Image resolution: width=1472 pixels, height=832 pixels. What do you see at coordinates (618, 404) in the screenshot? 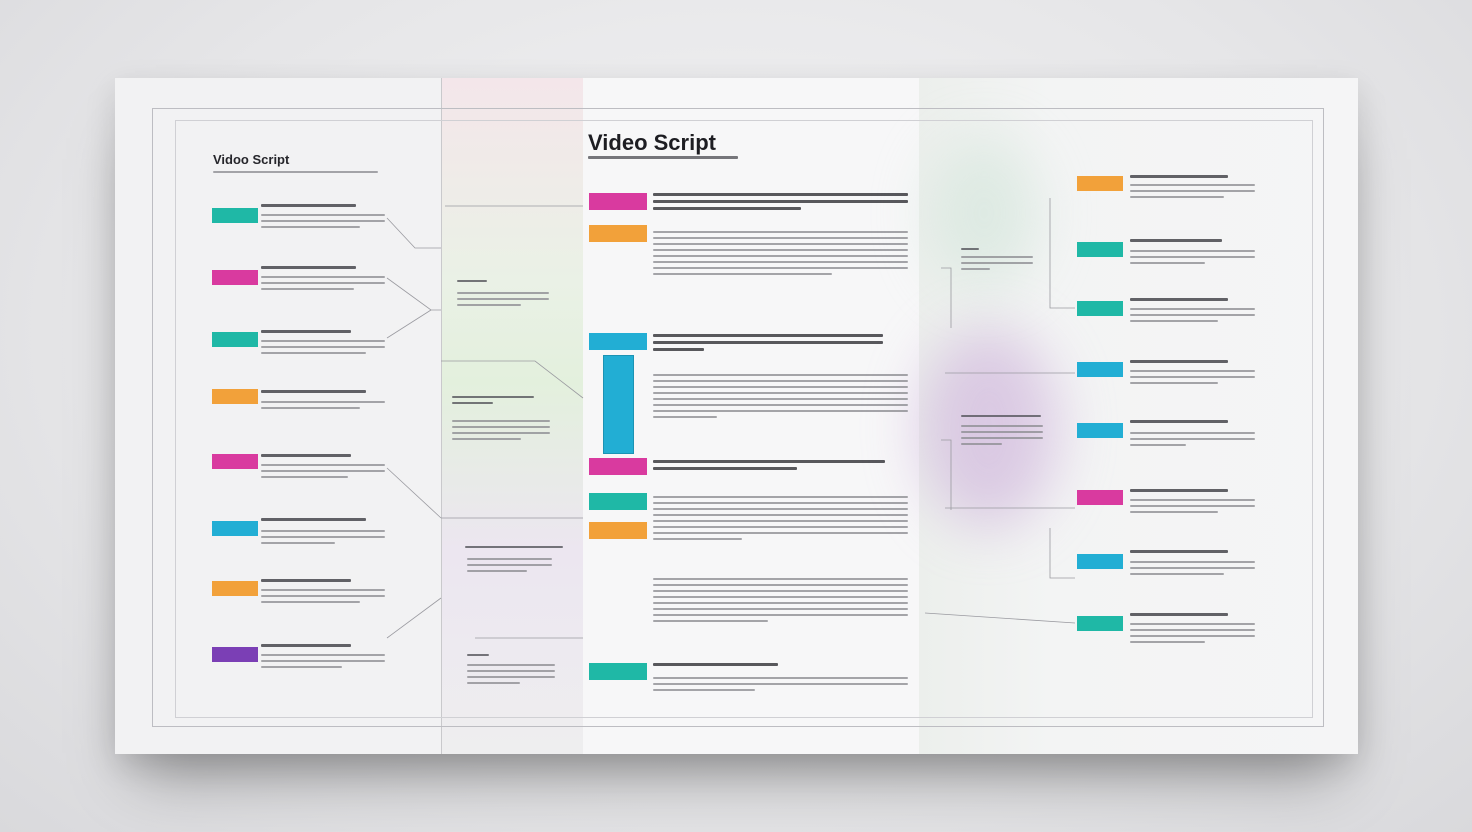
I see `timeline-bar` at bounding box center [618, 404].